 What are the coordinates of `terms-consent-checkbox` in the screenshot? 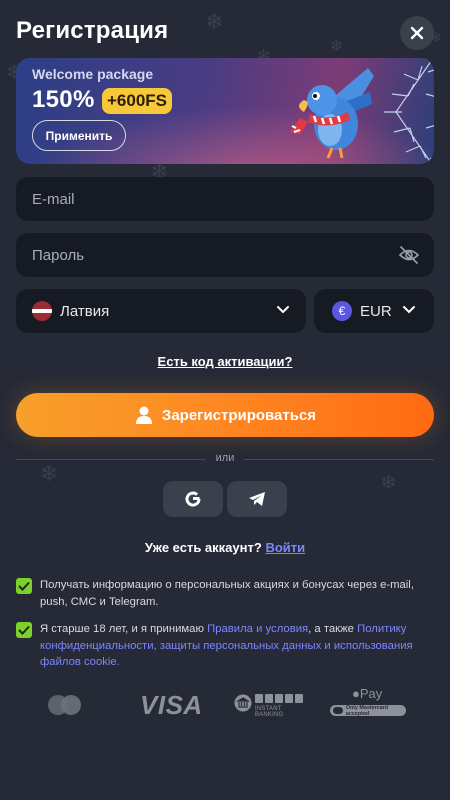 It's located at (24, 630).